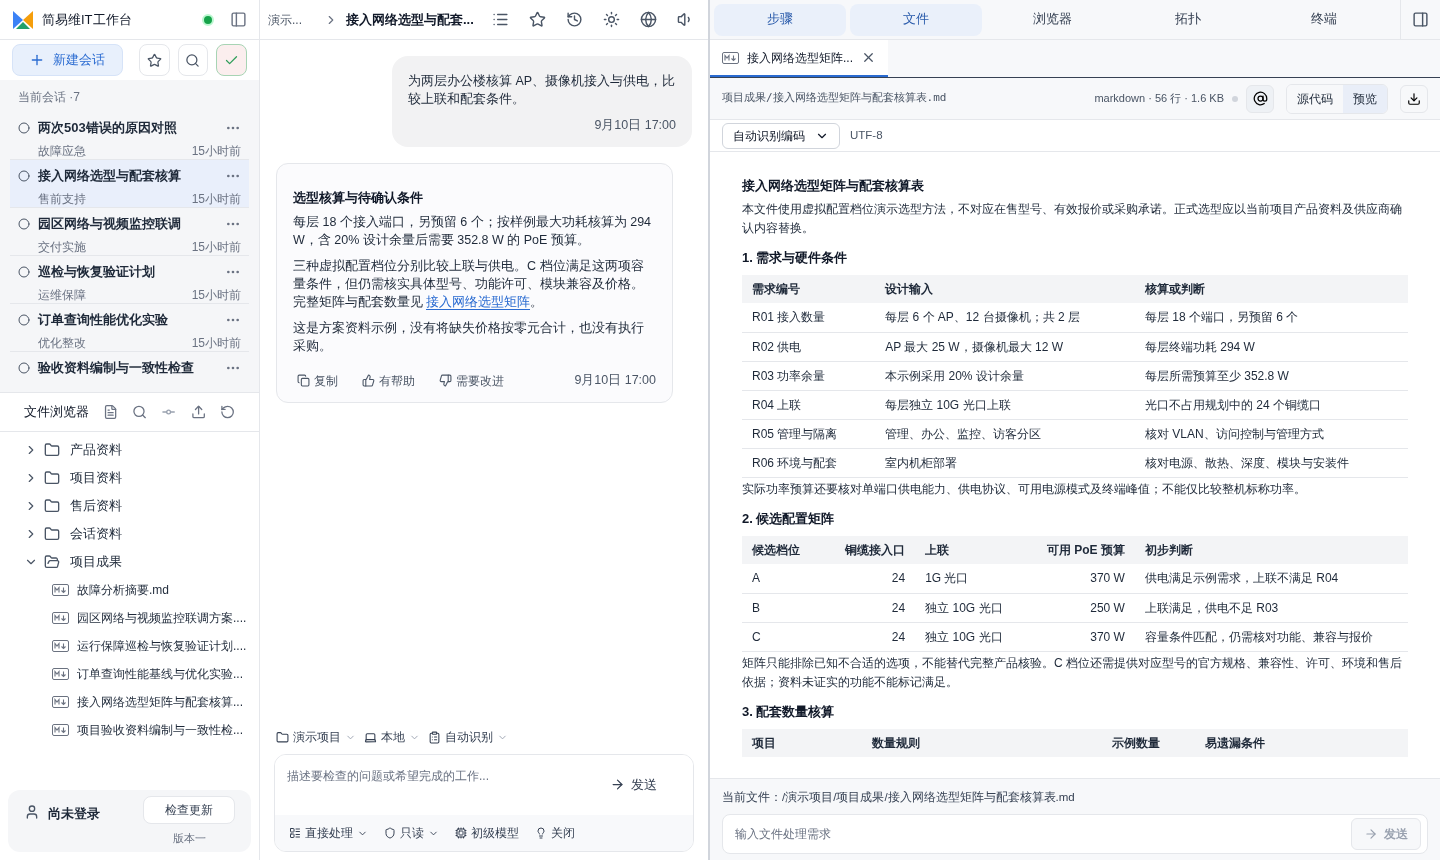 The width and height of the screenshot is (1440, 860). What do you see at coordinates (227, 412) in the screenshot?
I see `refresh-icon` at bounding box center [227, 412].